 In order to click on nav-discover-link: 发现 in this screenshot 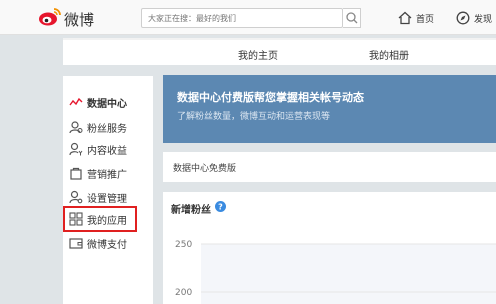, I will do `click(474, 18)`.